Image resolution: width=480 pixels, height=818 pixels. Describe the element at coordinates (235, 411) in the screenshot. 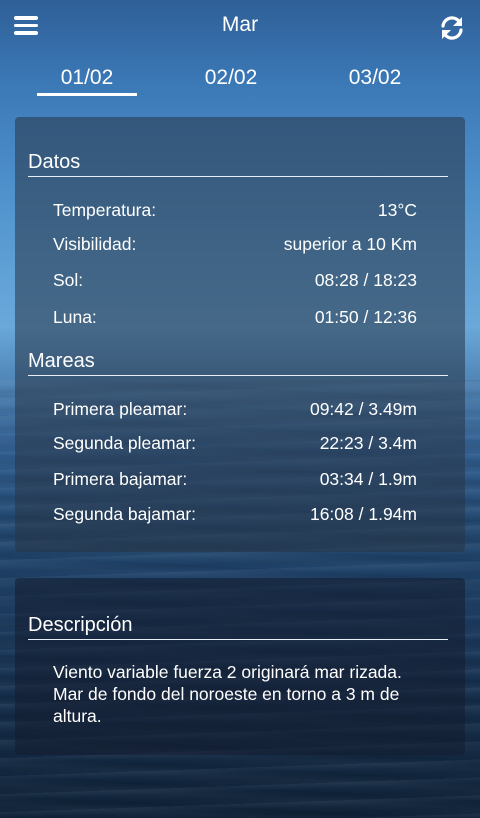

I see `mareas-row-primera-pleamar: Primera pleamar: 09:42 / 3.49m` at that location.